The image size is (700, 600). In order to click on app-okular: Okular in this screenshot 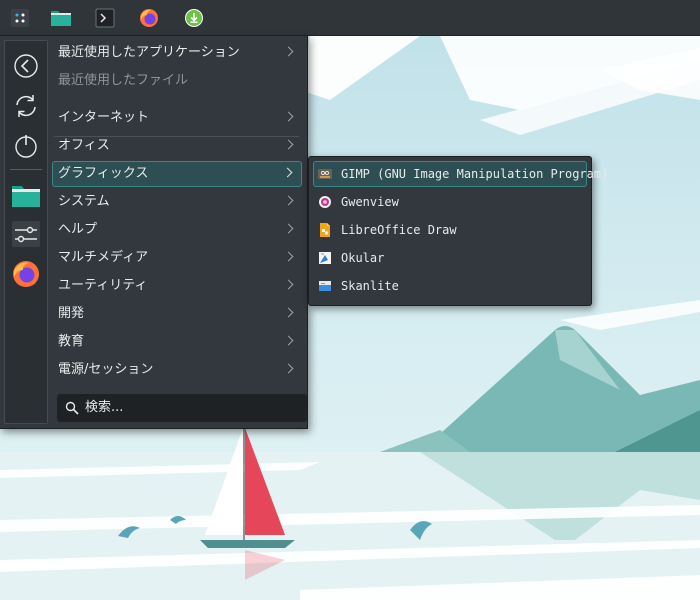, I will do `click(450, 258)`.